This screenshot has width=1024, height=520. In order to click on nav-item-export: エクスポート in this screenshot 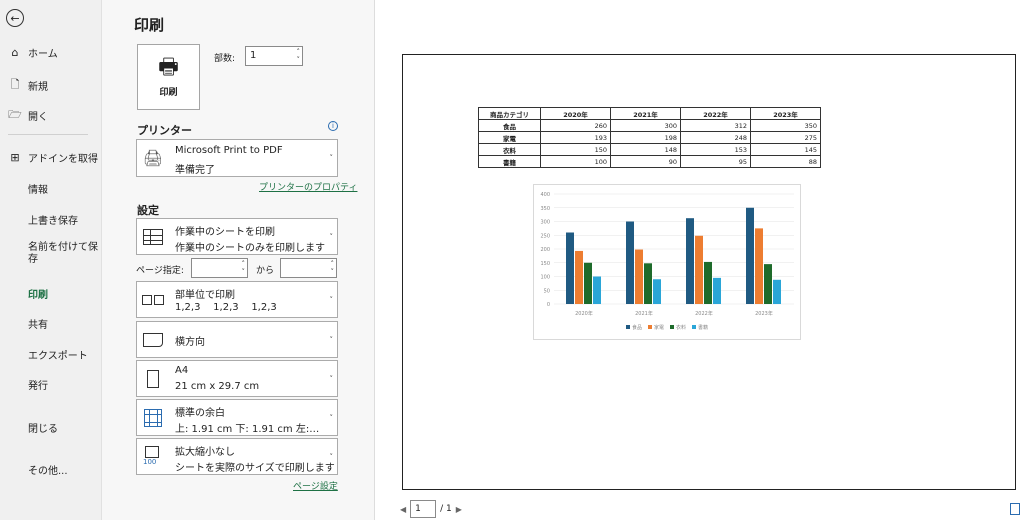, I will do `click(63, 354)`.